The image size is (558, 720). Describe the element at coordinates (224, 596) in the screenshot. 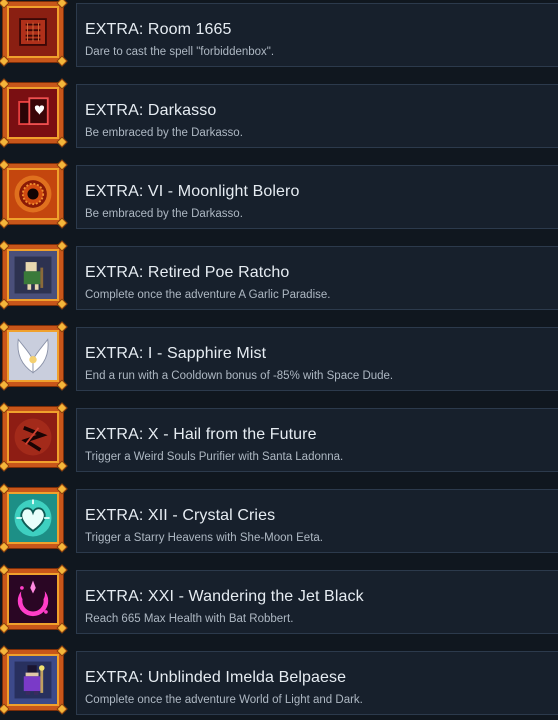

I see `achievement-title: EXTRA: XXI - Wandering the Jet Black` at that location.